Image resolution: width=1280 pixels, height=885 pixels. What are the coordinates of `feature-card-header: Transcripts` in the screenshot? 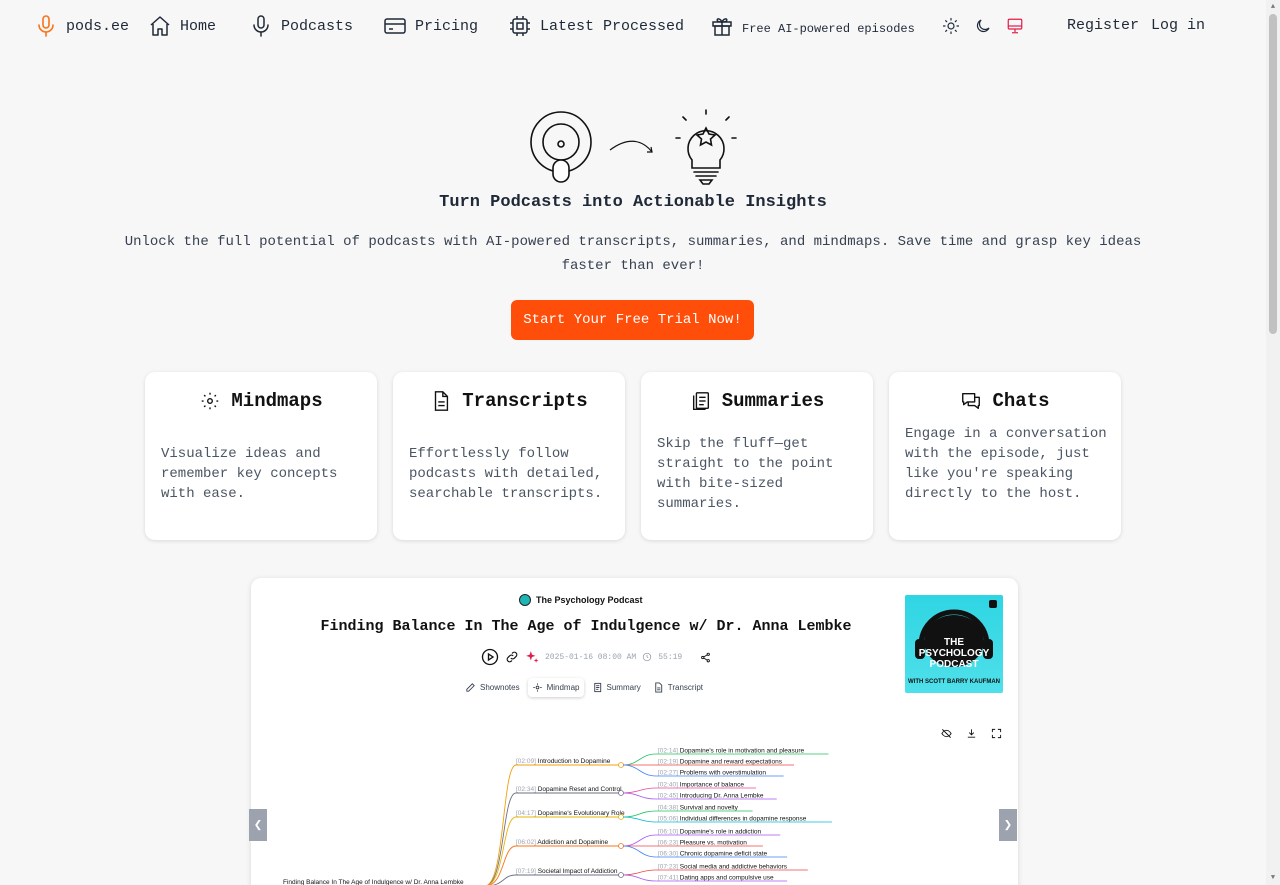 It's located at (509, 401).